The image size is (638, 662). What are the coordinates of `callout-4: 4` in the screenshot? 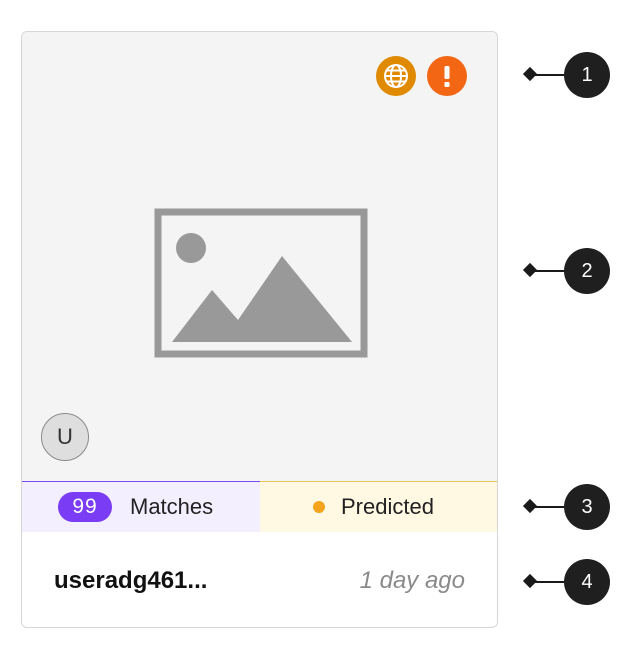 It's located at (575, 582).